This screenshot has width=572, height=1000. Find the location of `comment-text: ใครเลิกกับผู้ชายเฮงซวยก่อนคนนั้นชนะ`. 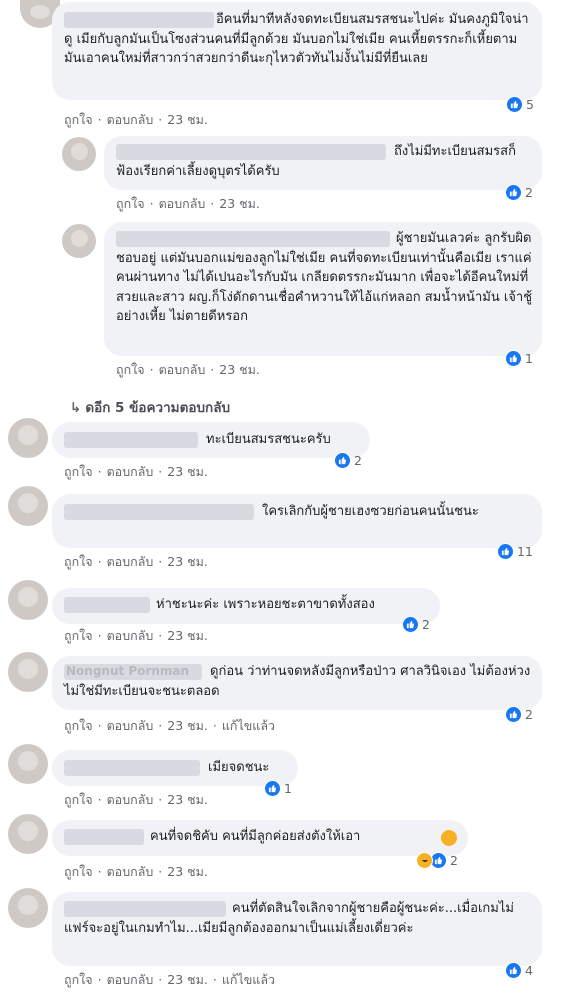

comment-text: ใครเลิกกับผู้ชายเฮงซวยก่อนคนนั้นชนะ is located at coordinates (370, 511).